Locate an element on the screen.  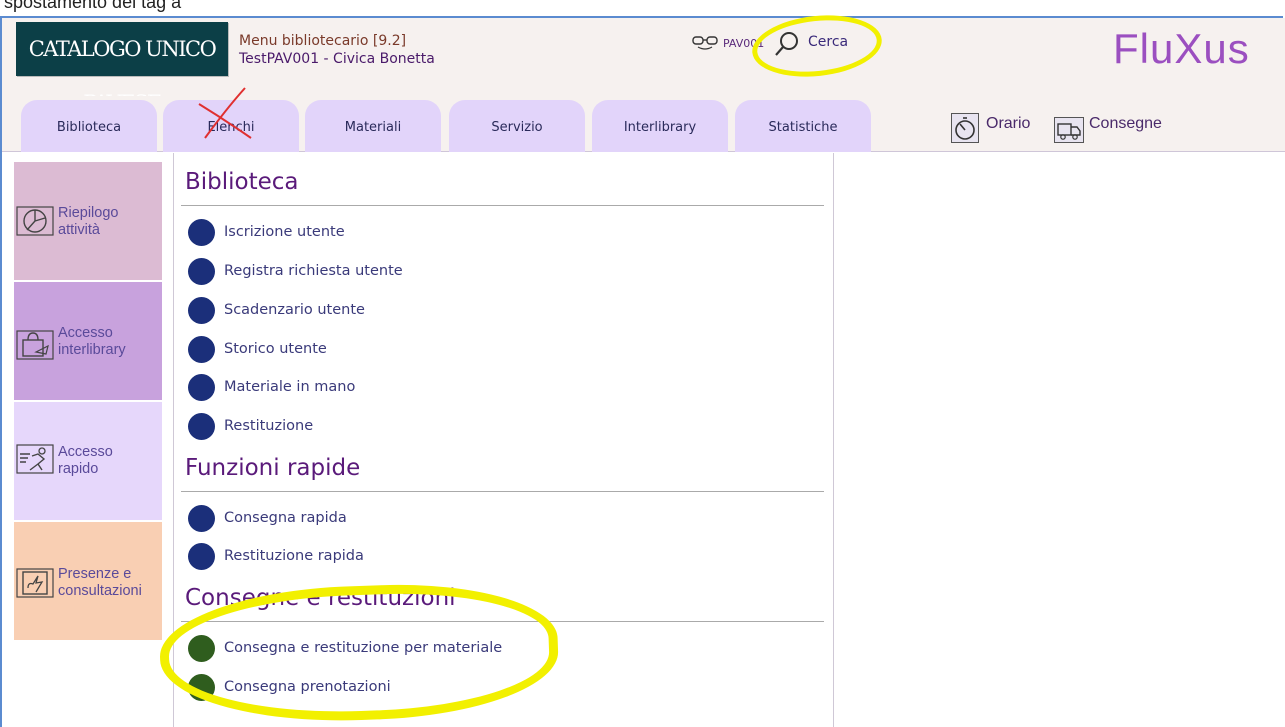
sidebar-label-line2: interlibrary is located at coordinates (92, 350).